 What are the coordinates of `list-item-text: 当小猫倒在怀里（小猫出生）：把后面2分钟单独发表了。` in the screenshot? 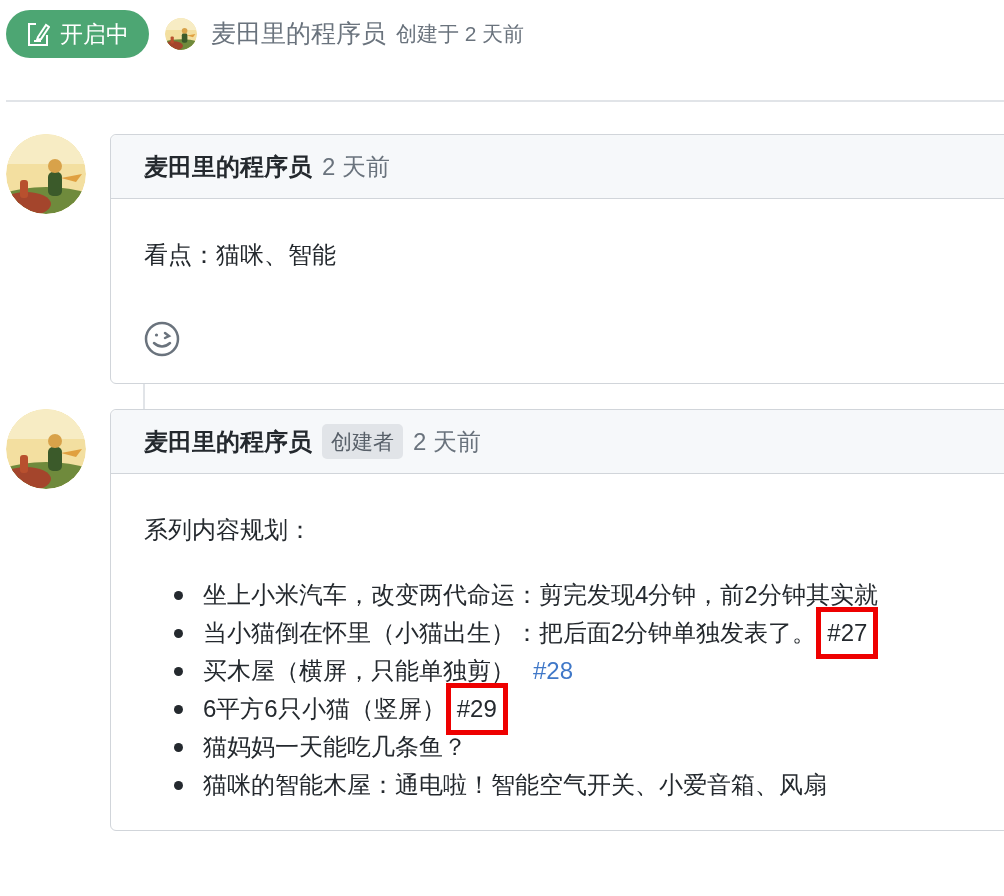 It's located at (510, 633).